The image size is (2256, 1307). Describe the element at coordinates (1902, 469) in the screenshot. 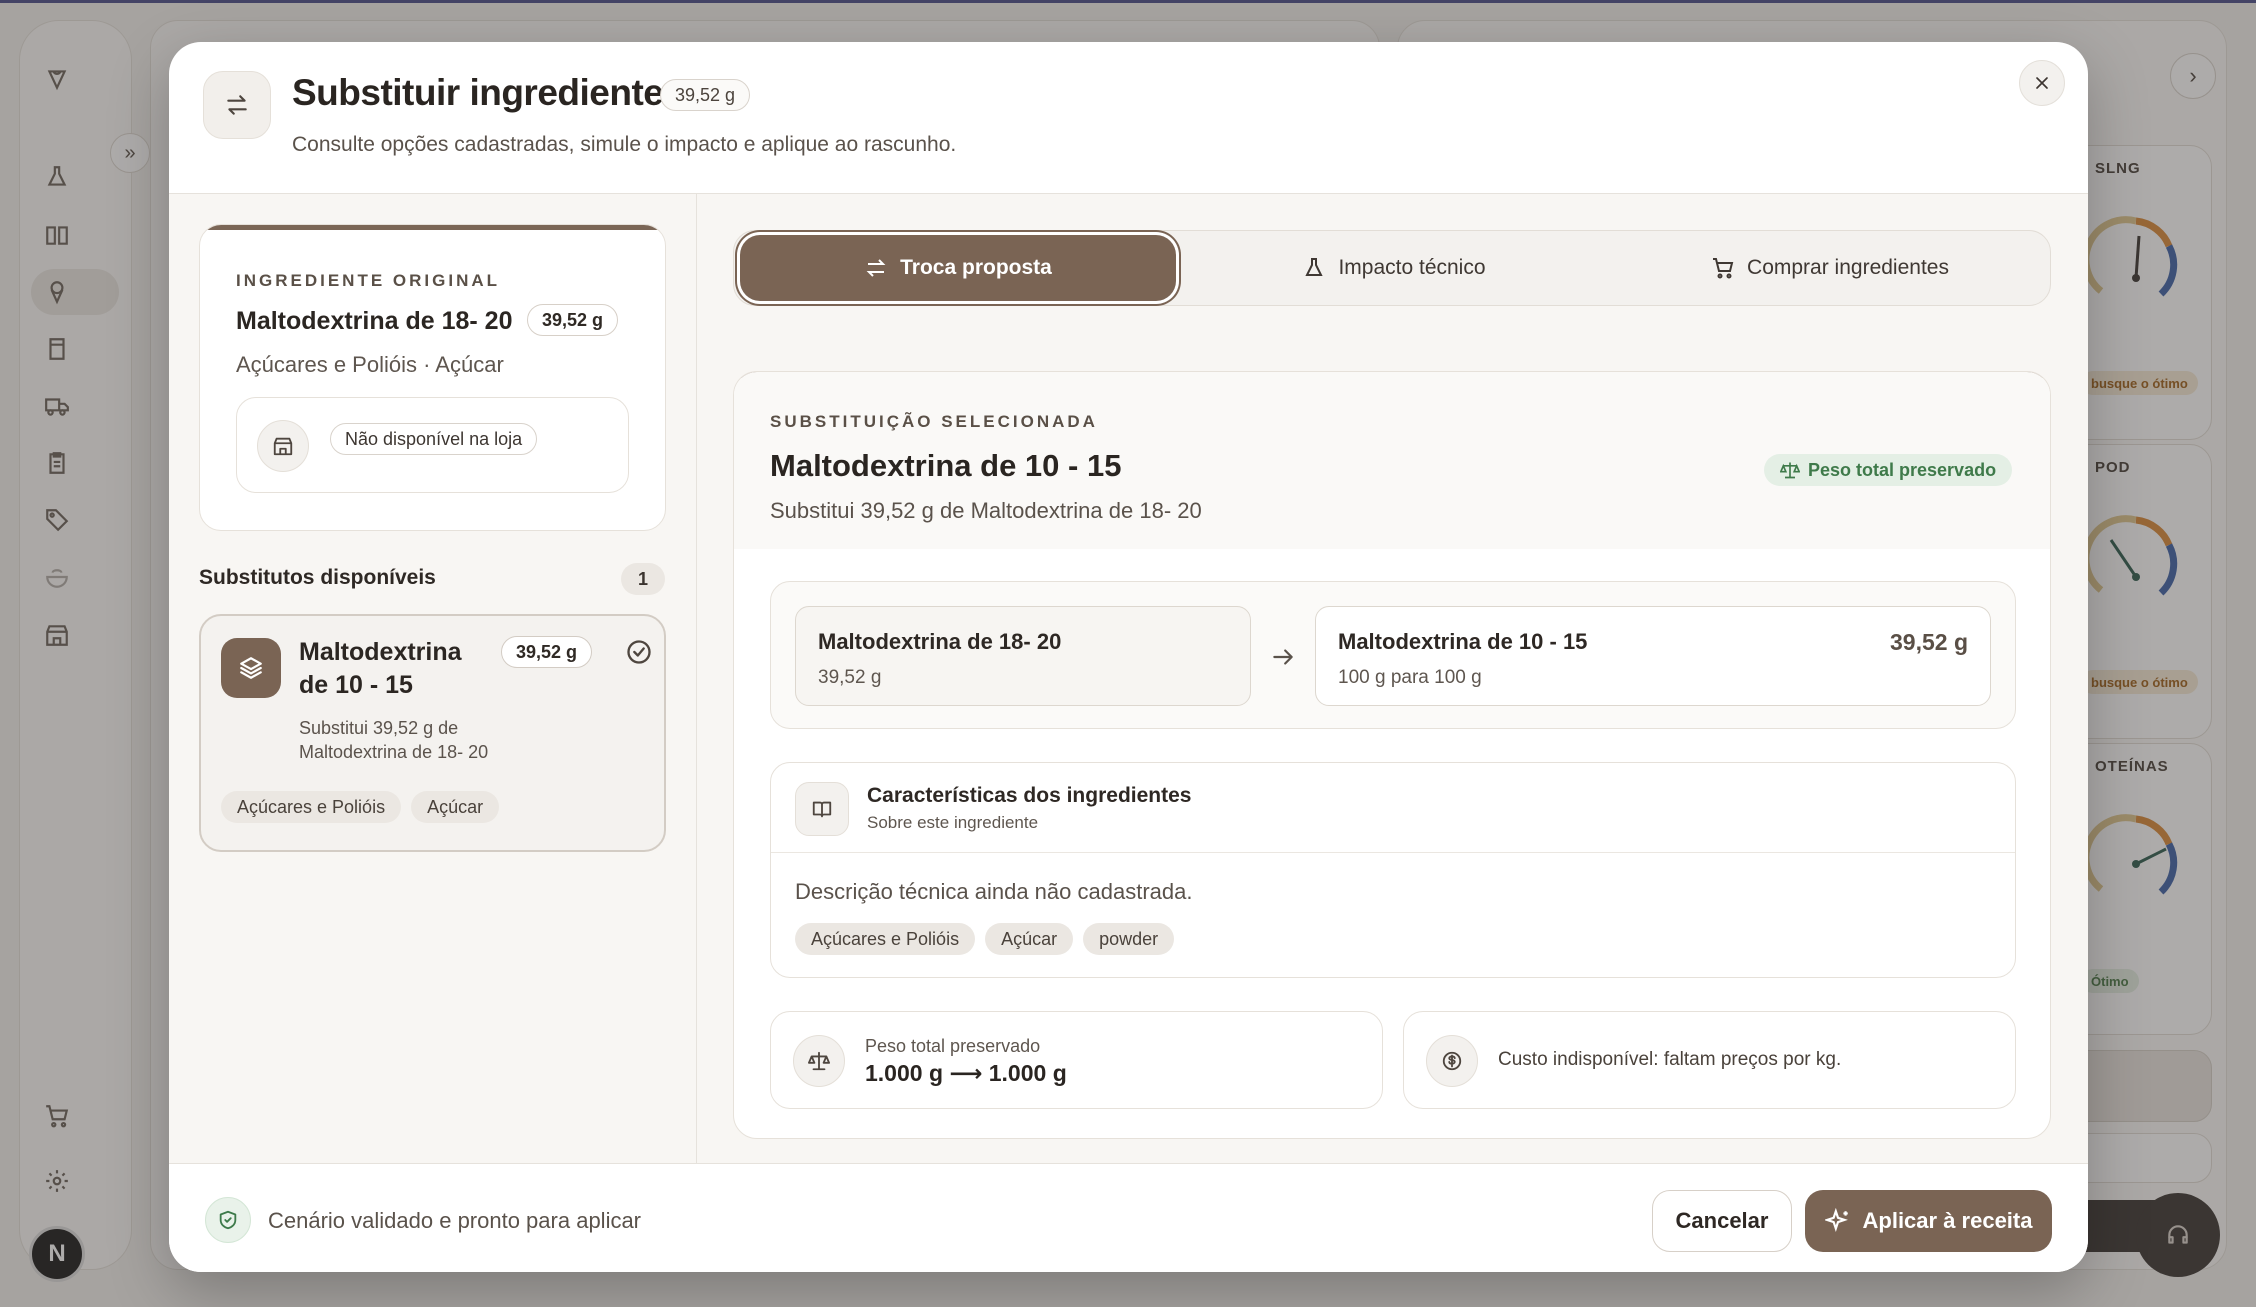

I see `weight-preserved-label: Peso total preservado` at that location.